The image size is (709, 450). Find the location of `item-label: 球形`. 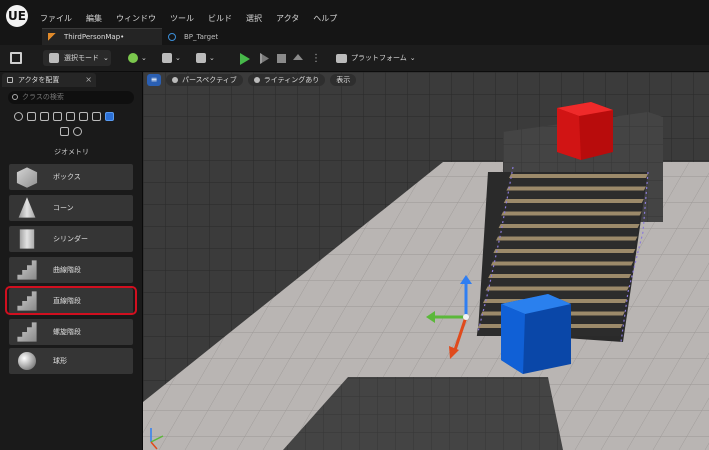

item-label: 球形 is located at coordinates (60, 361).